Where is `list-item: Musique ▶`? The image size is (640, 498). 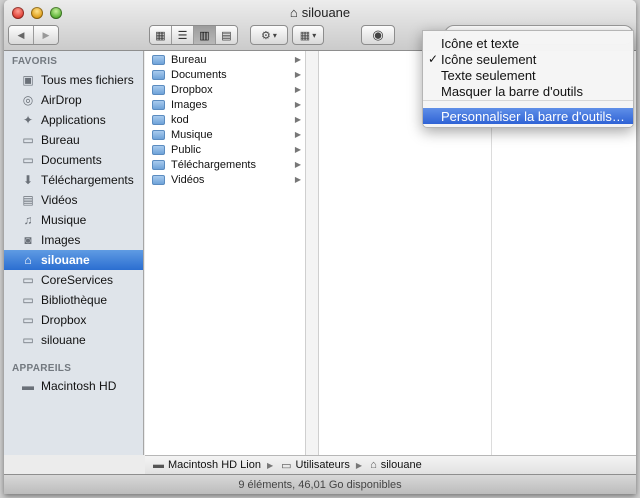
list-item: Musique ▶ is located at coordinates (225, 134).